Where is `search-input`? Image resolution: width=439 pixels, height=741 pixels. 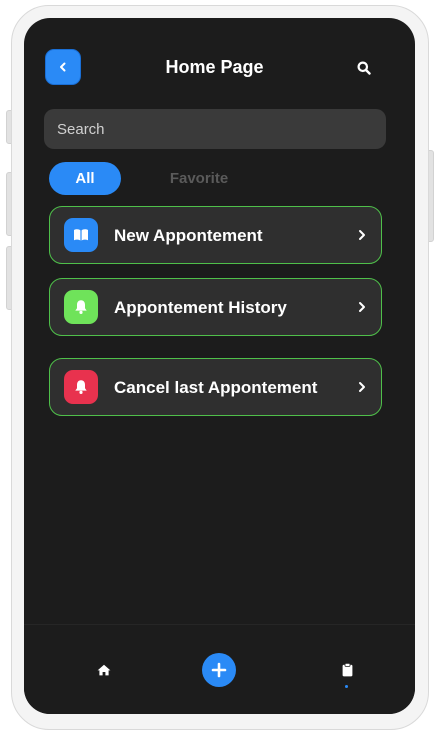 search-input is located at coordinates (215, 129).